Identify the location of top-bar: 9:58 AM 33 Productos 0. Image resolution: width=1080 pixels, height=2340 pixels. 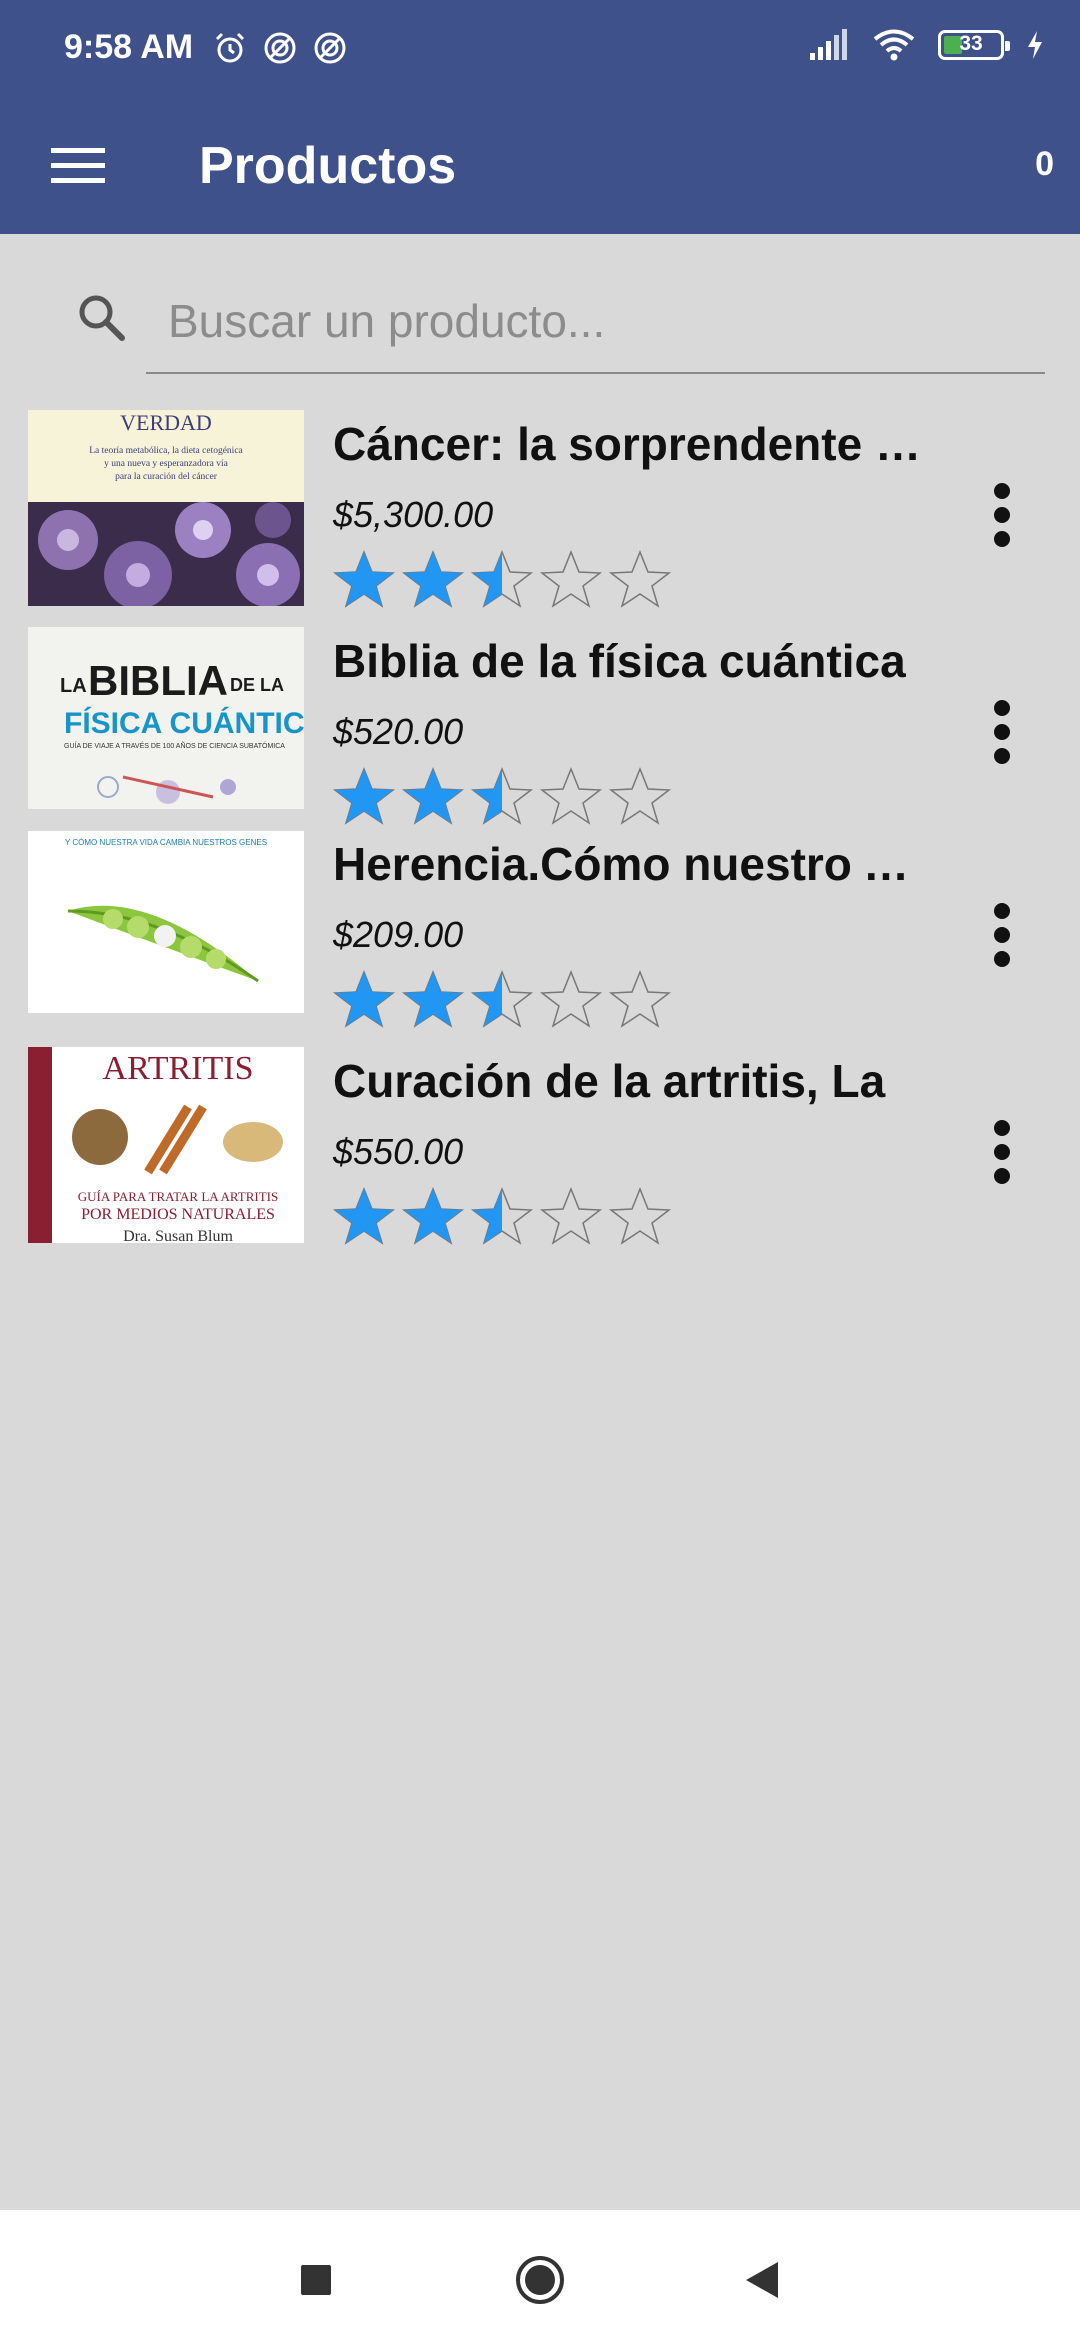
(540, 117).